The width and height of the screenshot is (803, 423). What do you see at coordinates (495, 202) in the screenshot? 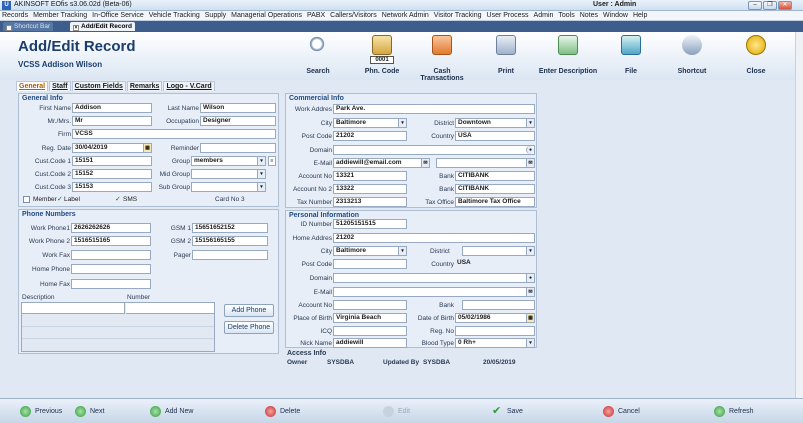
I see `tax-office-field: Baltimore Tax Office` at bounding box center [495, 202].